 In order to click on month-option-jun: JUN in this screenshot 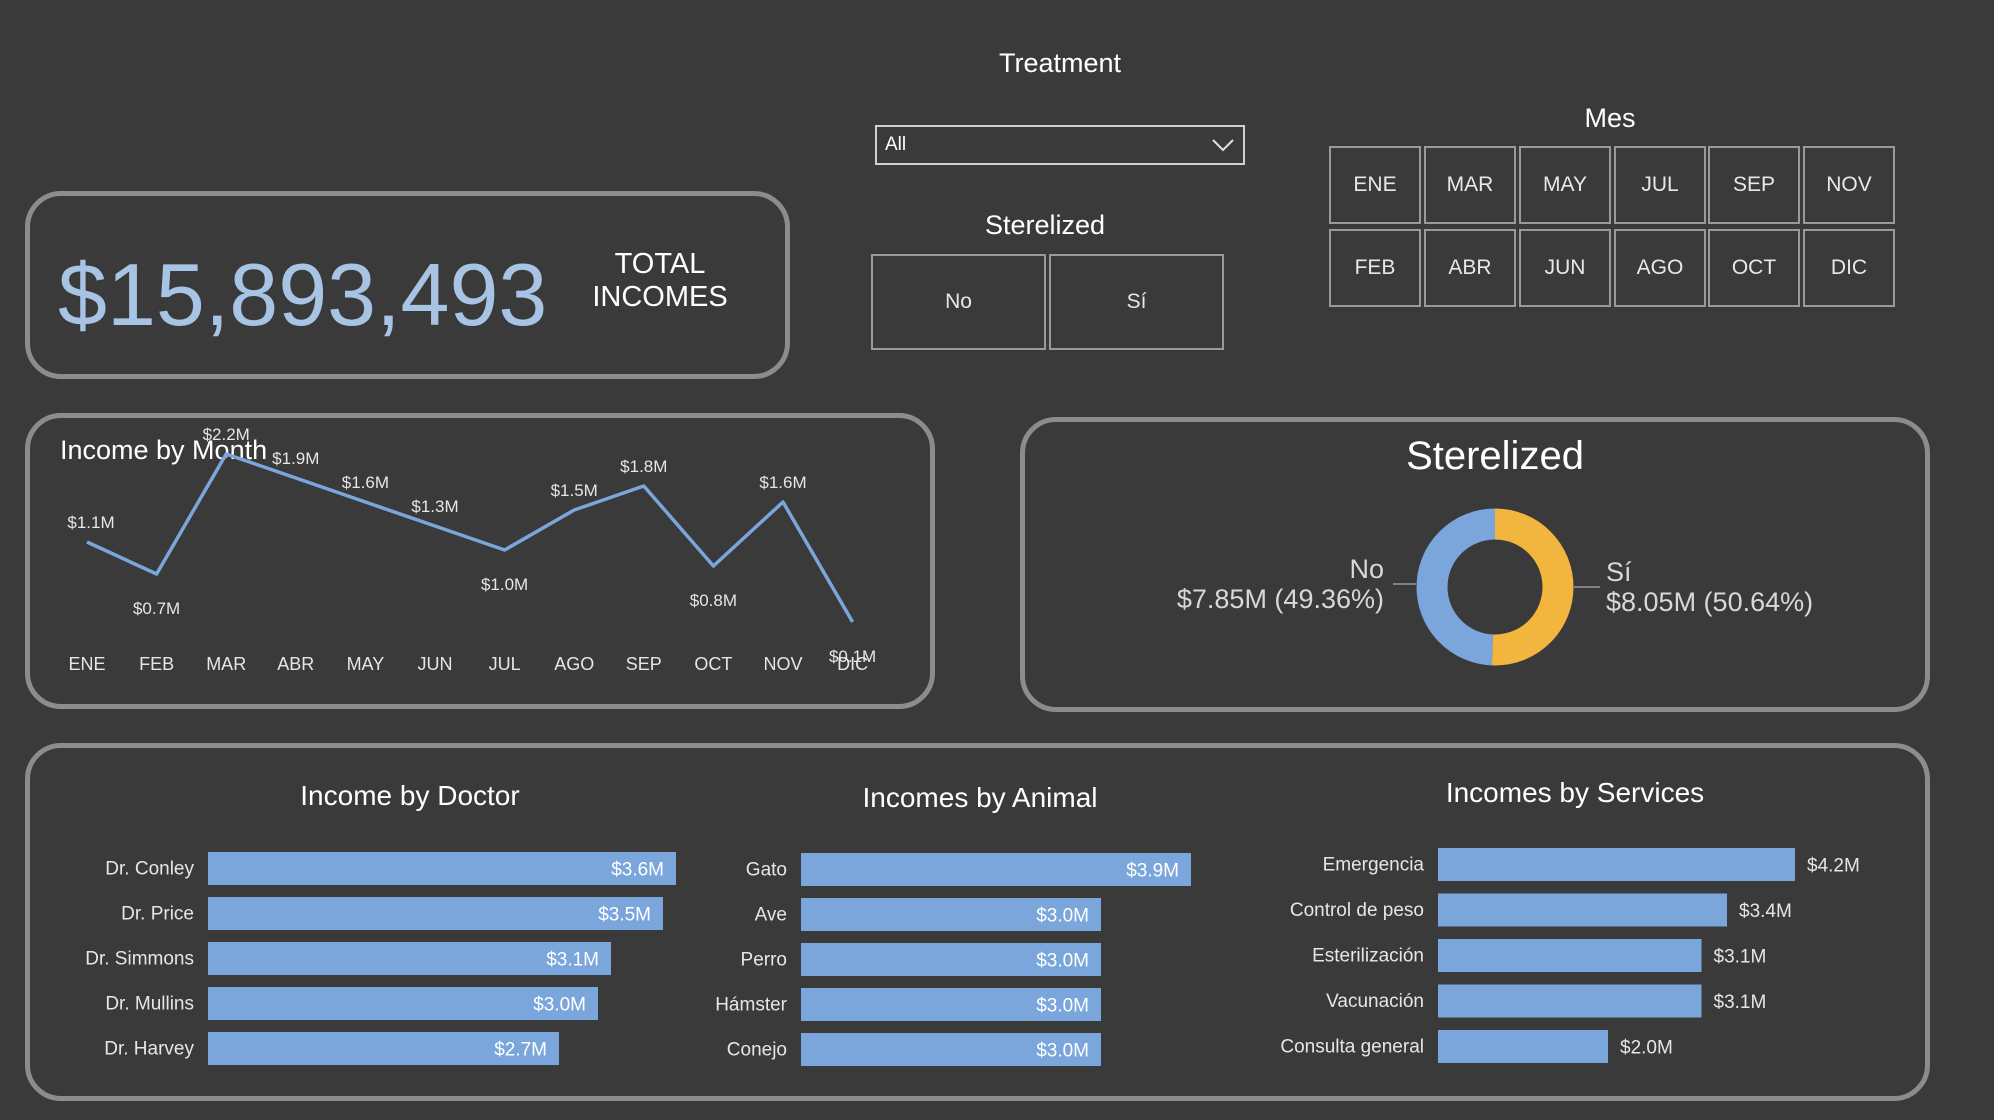, I will do `click(1565, 268)`.